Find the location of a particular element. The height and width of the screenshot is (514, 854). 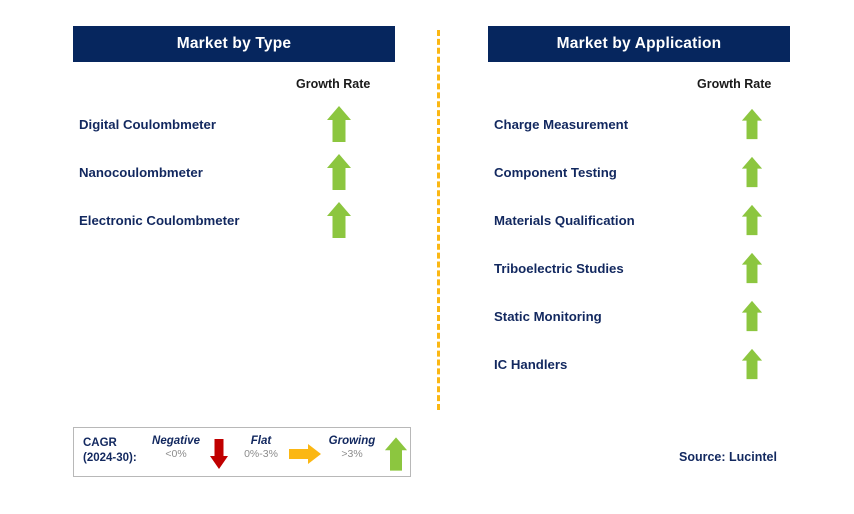

growth-rate-label-left: Growth Rate is located at coordinates (333, 84).